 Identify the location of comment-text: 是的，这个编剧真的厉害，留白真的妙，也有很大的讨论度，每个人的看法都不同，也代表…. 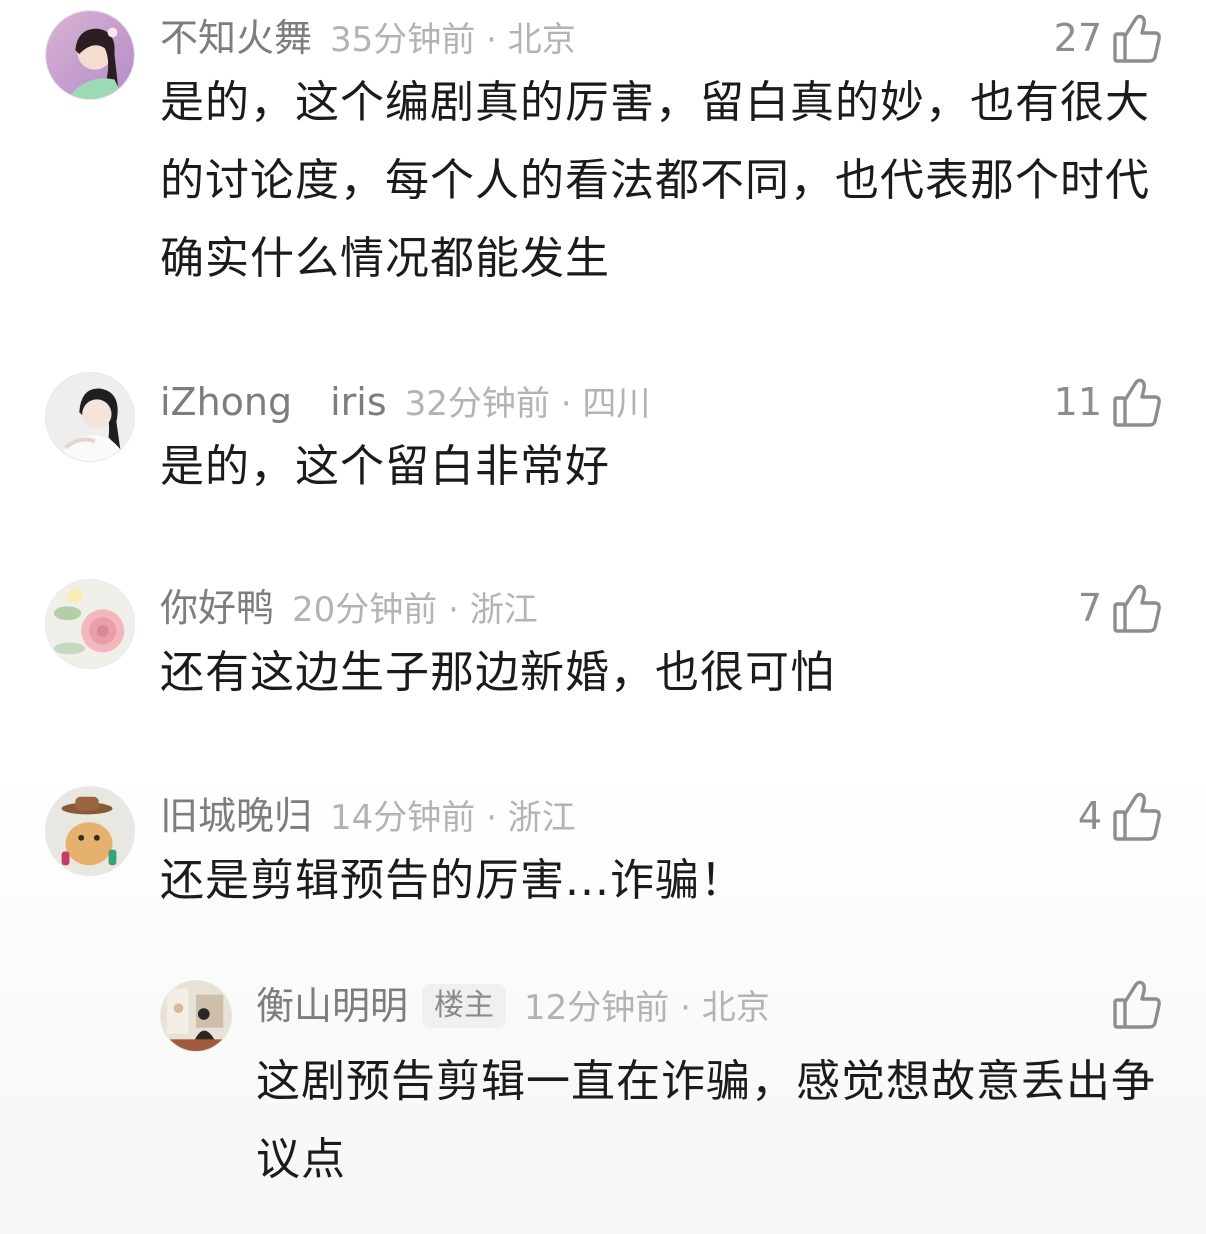
(655, 180).